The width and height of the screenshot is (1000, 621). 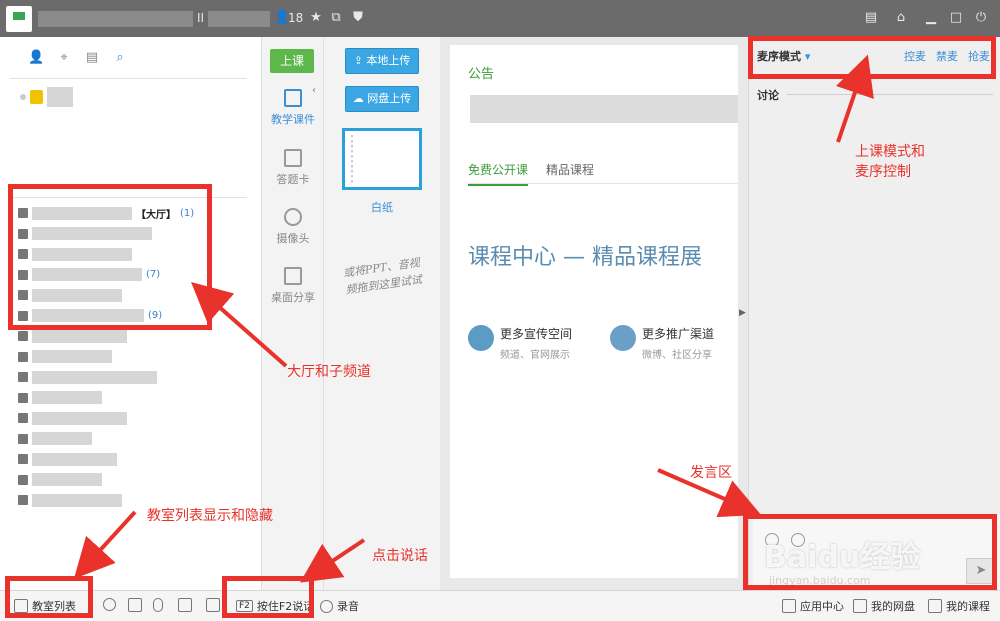 I want to click on arrow-speak, so click(x=709, y=493).